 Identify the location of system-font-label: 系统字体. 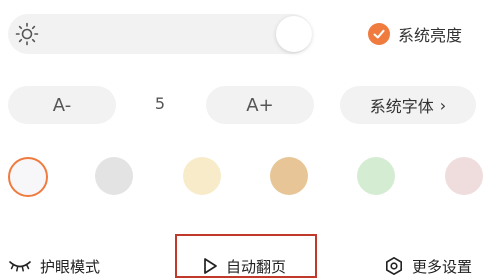
(401, 106).